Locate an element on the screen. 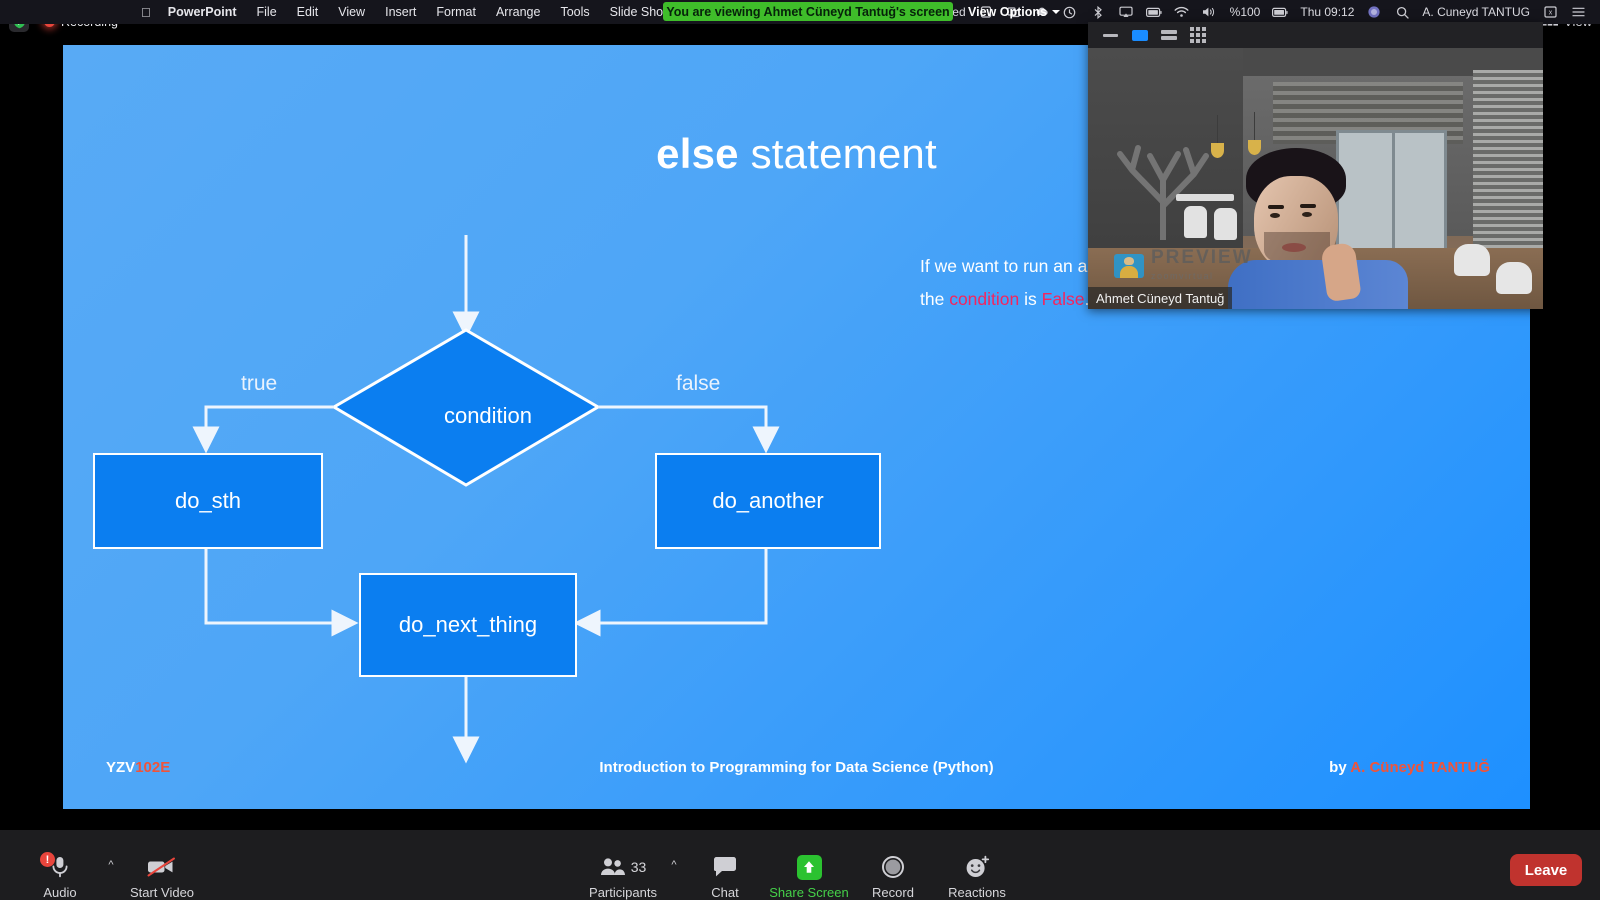 This screenshot has width=1600, height=900. battery-percent-label: %100 is located at coordinates (1245, 12).